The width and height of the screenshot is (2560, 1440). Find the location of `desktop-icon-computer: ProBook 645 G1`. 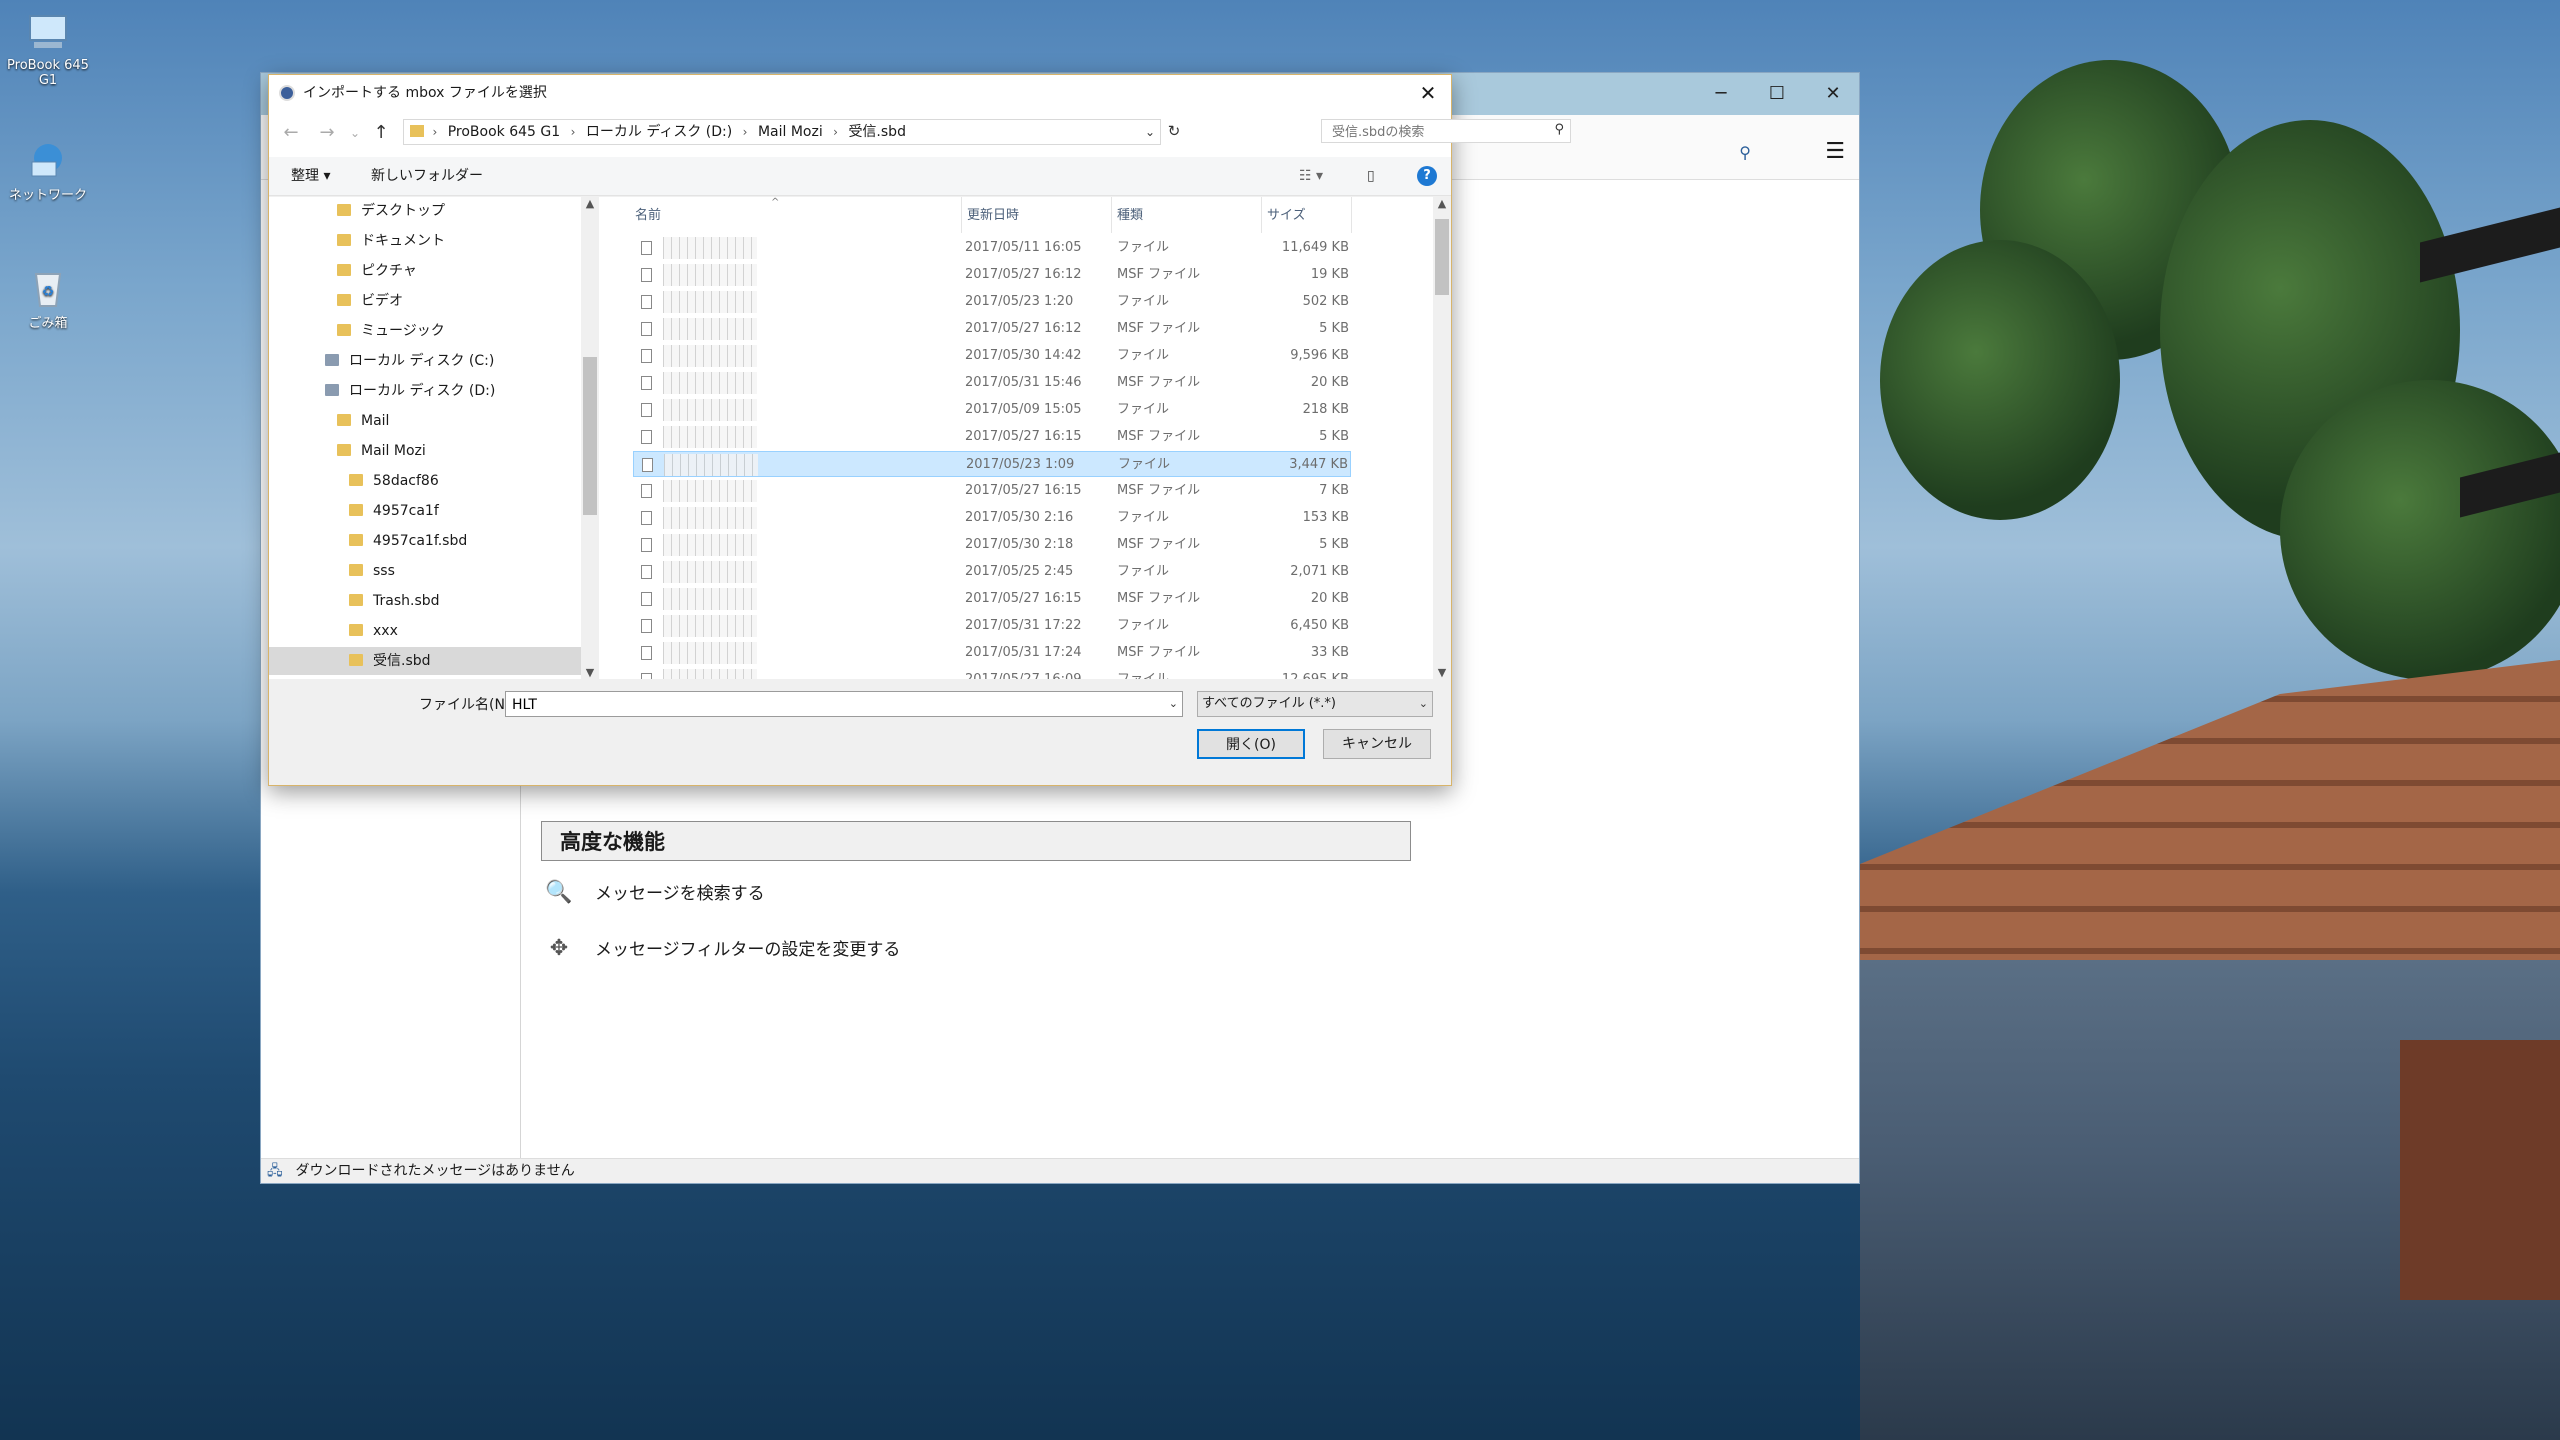

desktop-icon-computer: ProBook 645 G1 is located at coordinates (48, 51).